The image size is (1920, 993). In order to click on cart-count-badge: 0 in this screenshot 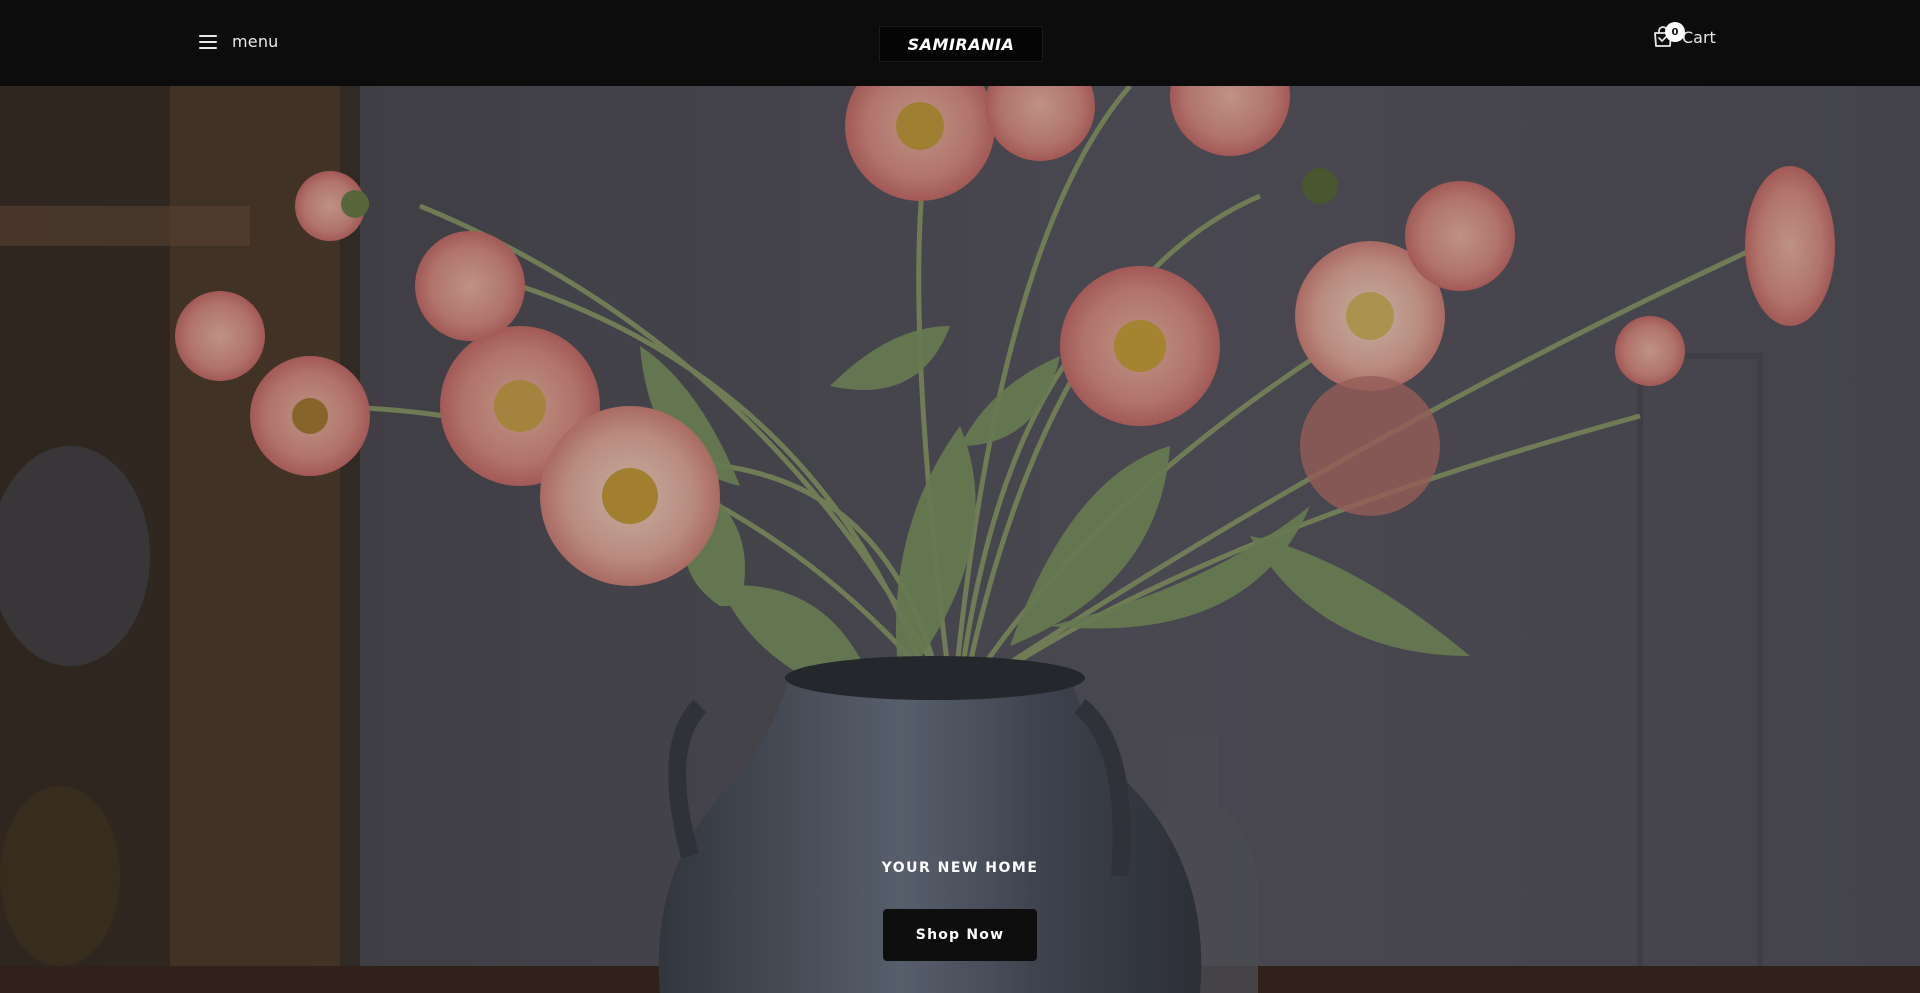, I will do `click(1675, 32)`.